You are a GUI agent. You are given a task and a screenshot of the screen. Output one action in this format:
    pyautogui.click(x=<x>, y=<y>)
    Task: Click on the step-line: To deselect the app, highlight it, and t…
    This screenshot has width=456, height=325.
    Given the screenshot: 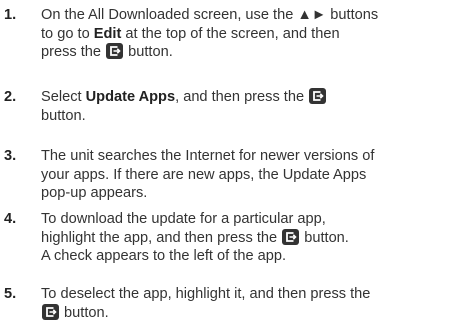 What is the action you would take?
    pyautogui.click(x=206, y=294)
    